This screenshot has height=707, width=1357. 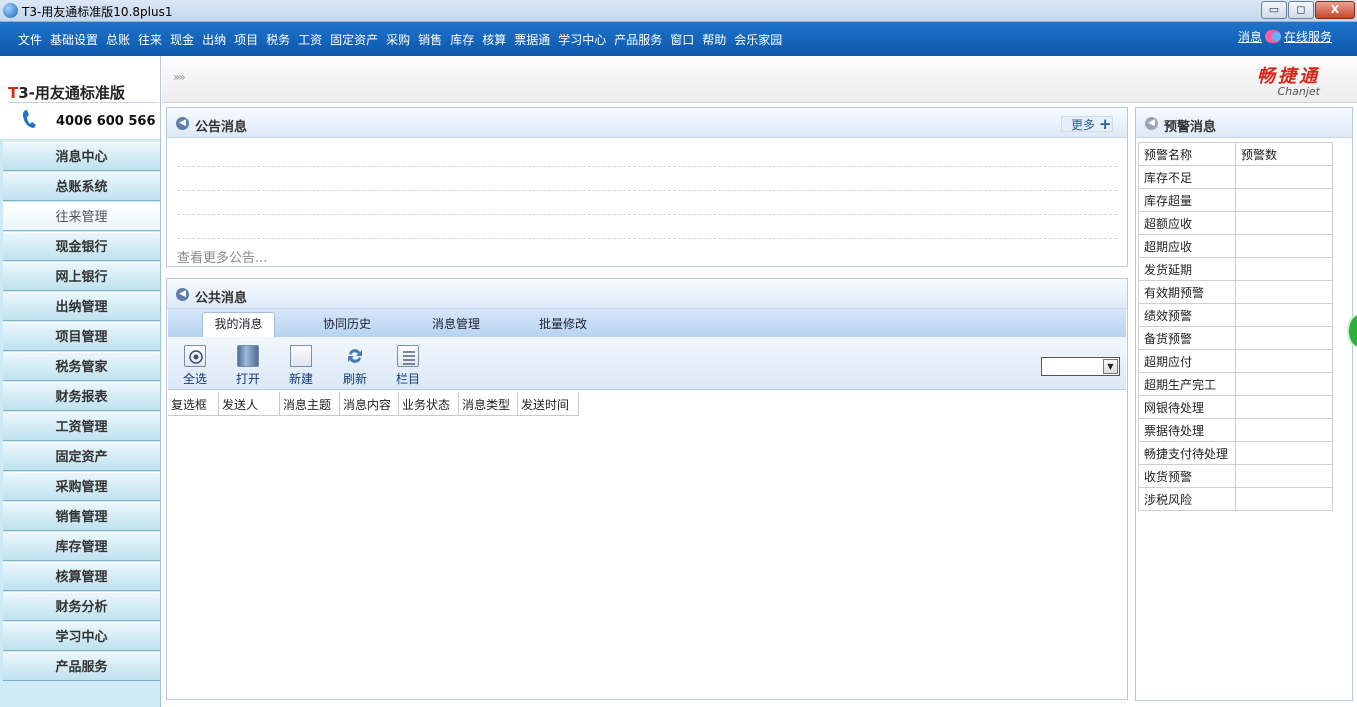 I want to click on menu-item: 税务, so click(x=278, y=39).